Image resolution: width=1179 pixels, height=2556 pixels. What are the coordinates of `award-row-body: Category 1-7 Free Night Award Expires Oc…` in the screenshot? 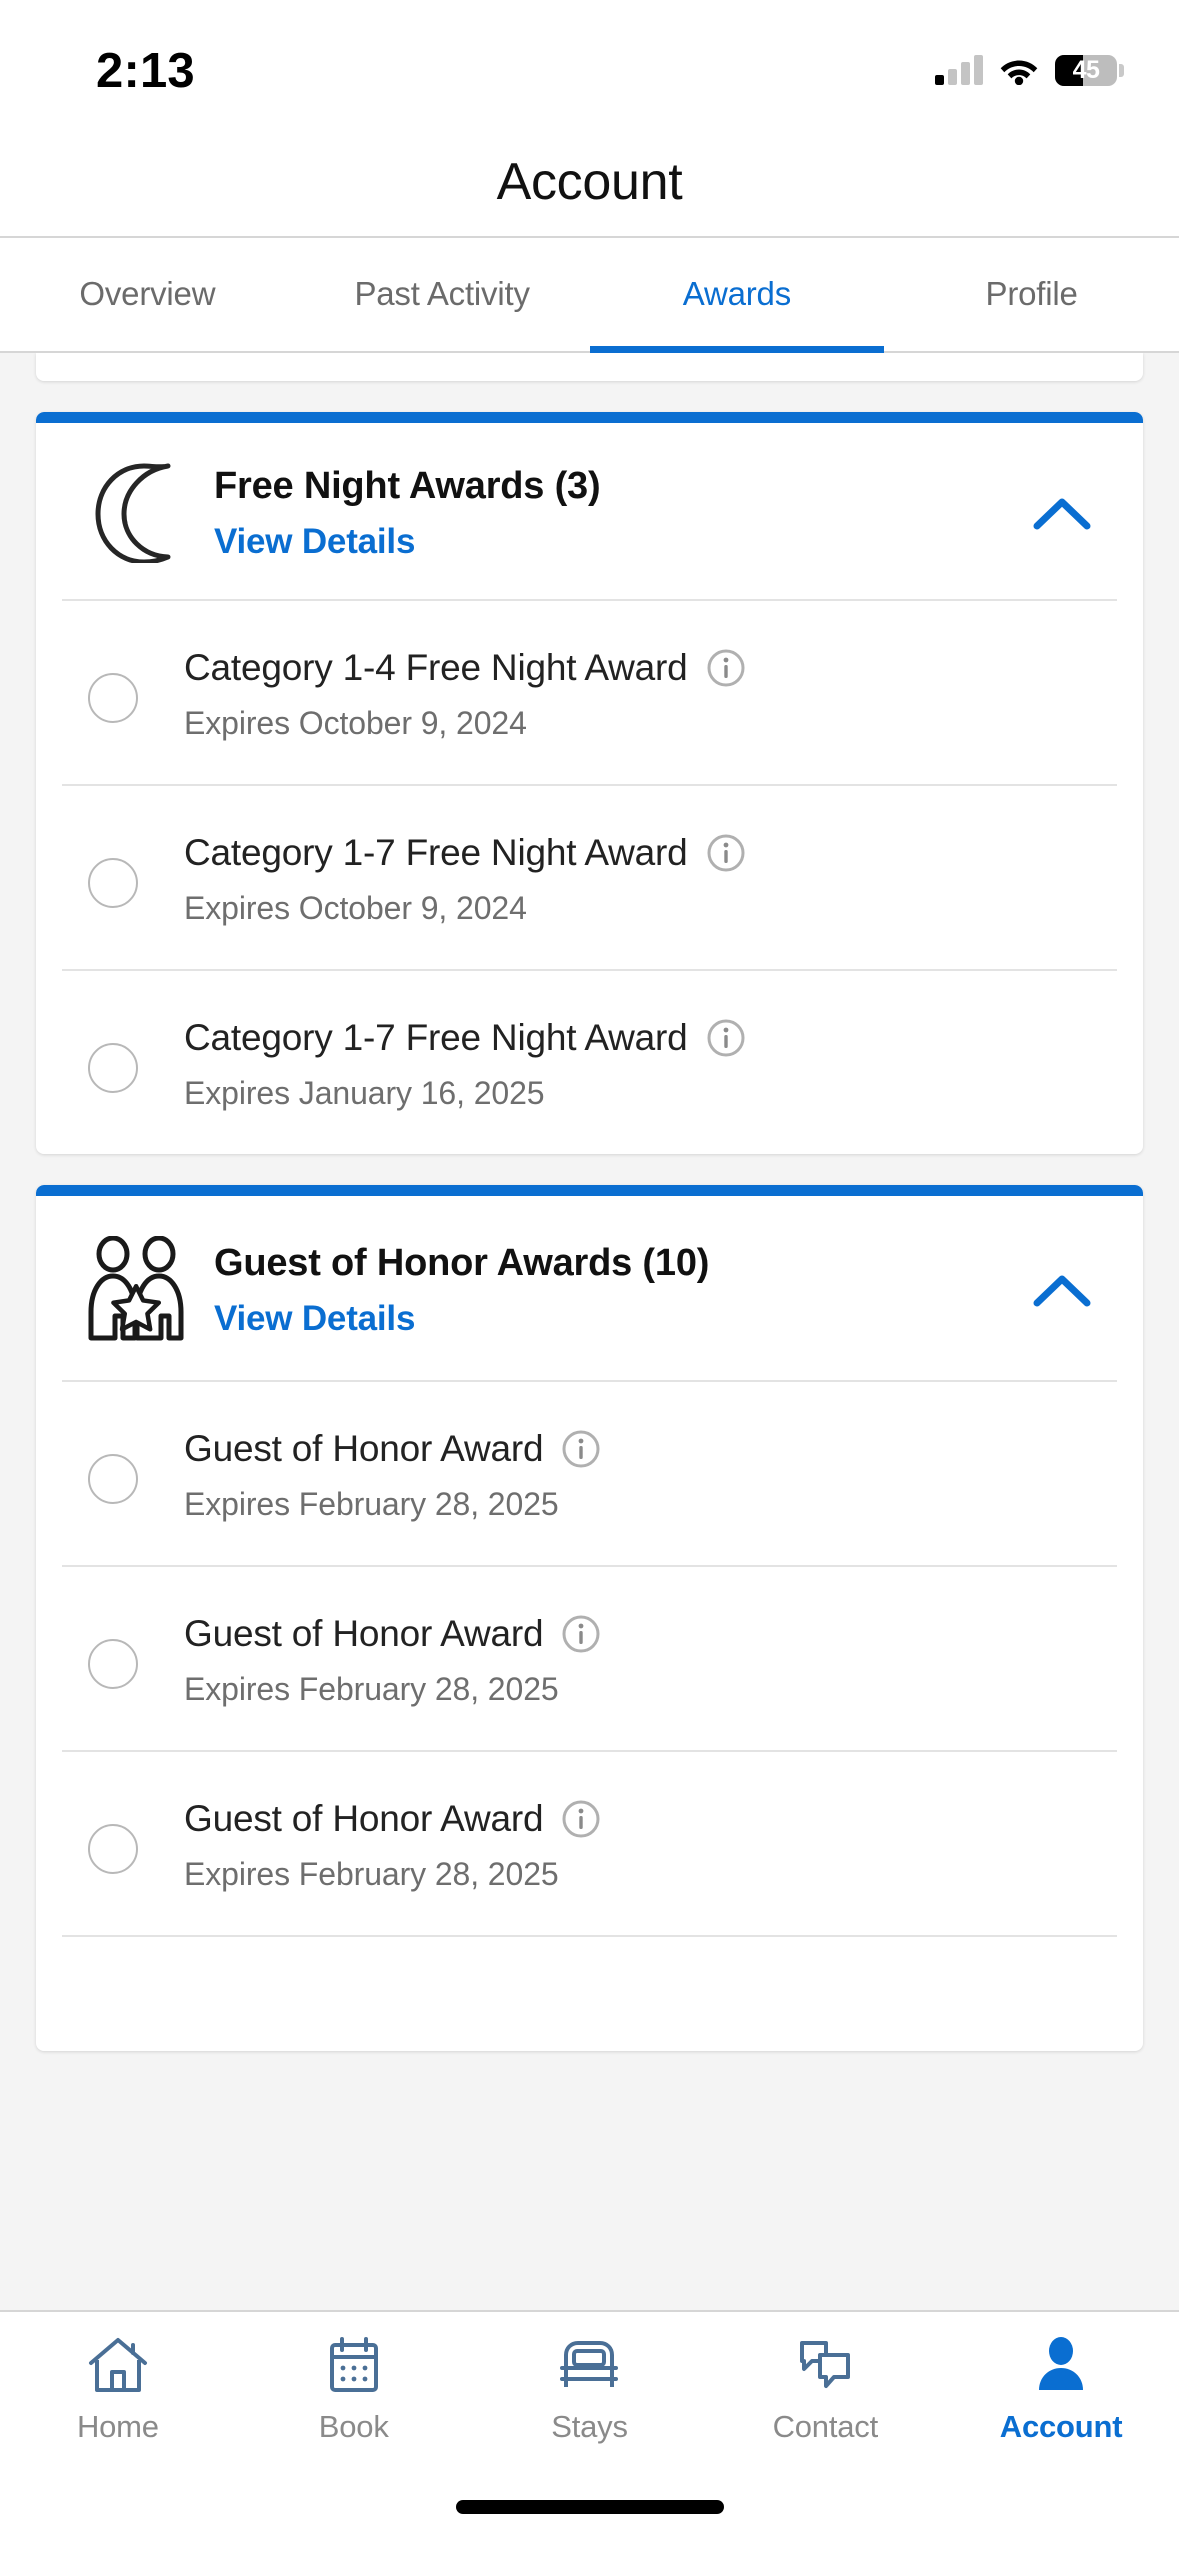 It's located at (650, 879).